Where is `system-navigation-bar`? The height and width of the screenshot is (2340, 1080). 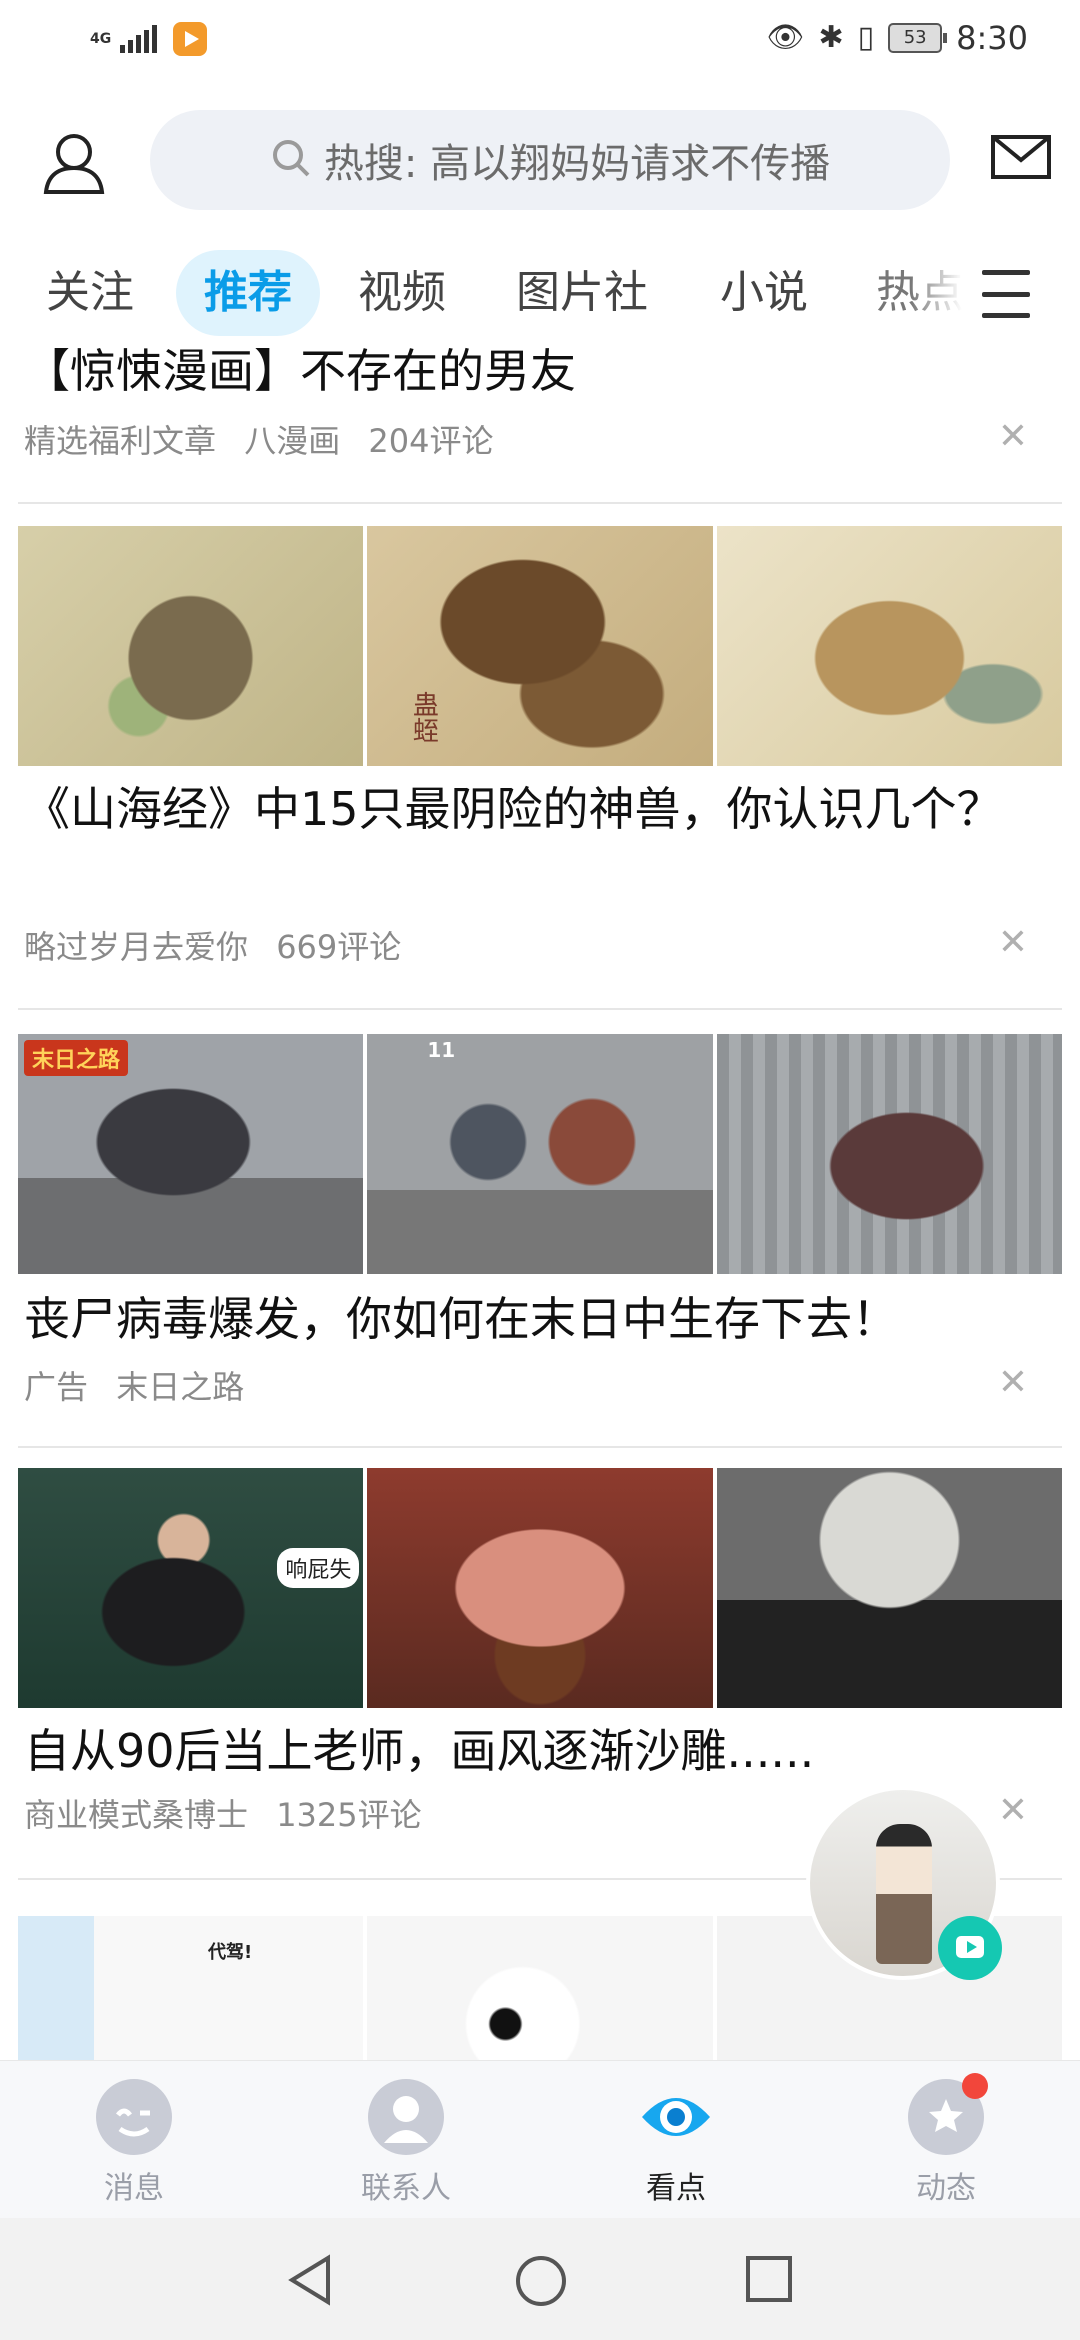
system-navigation-bar is located at coordinates (540, 2279).